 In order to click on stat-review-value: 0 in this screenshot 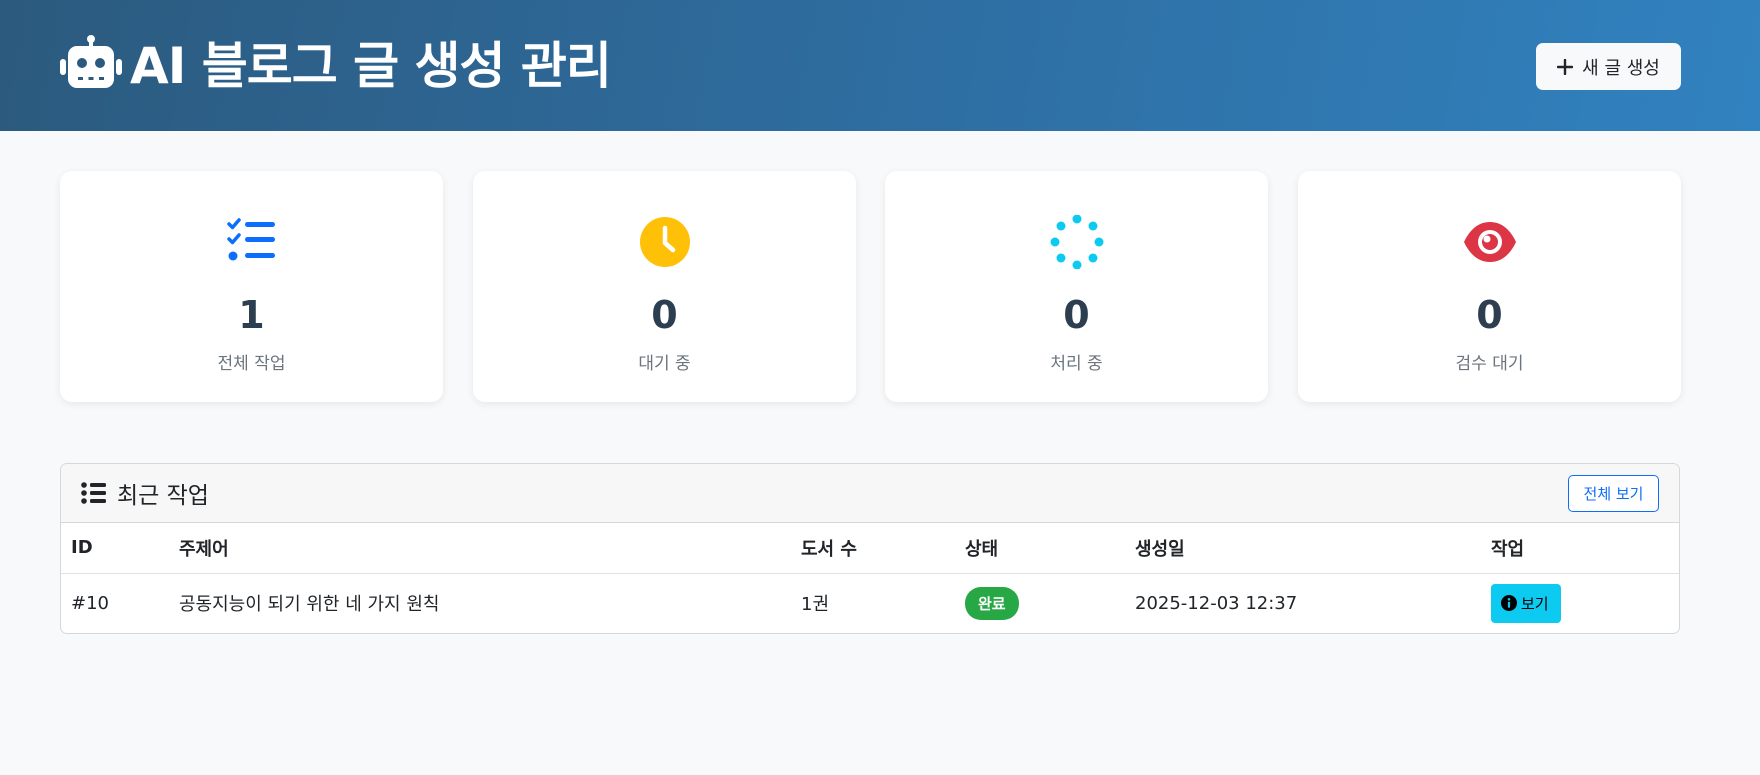, I will do `click(1489, 315)`.